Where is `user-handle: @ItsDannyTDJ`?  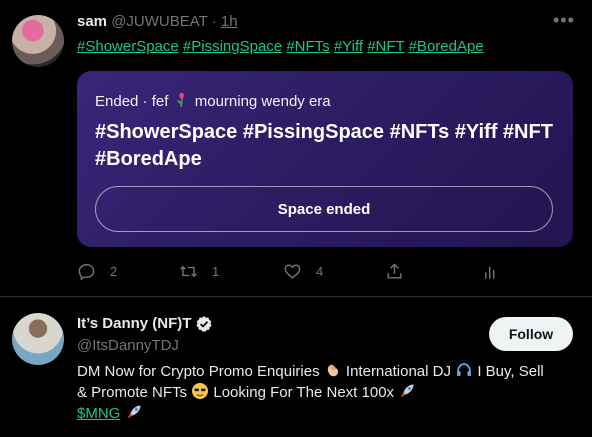 user-handle: @ItsDannyTDJ is located at coordinates (128, 345).